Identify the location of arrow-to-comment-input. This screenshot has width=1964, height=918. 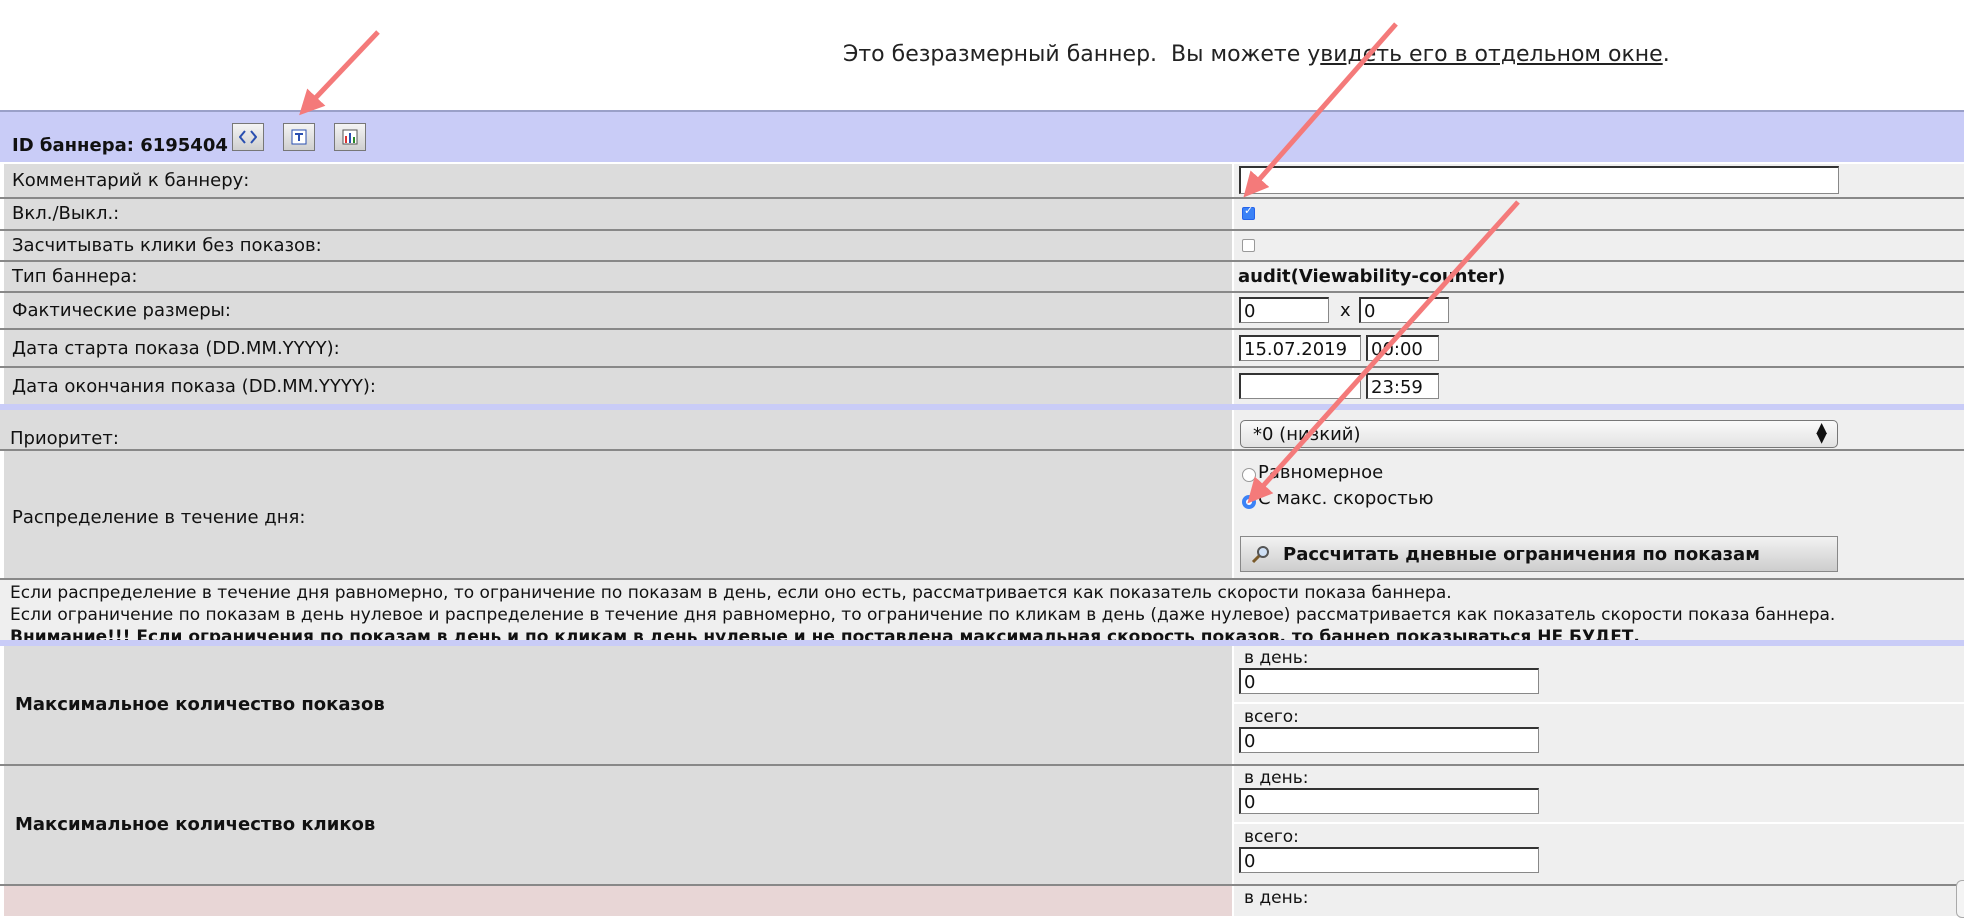
(1320, 110).